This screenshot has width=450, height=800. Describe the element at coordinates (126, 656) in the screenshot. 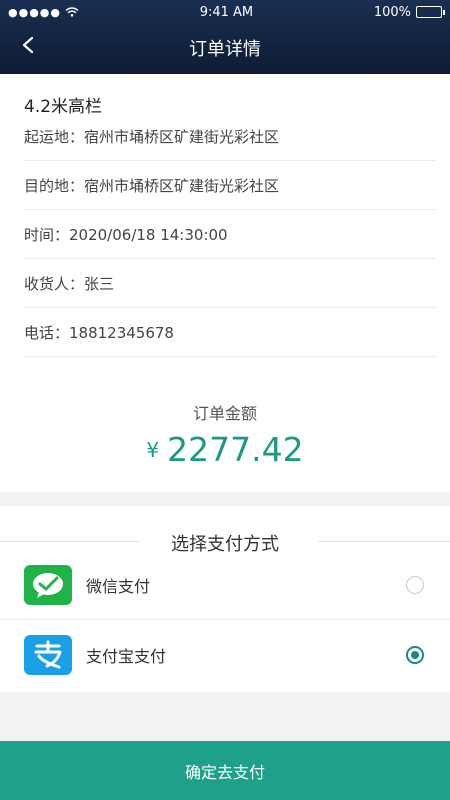

I see `payment-option-label: 支付宝支付` at that location.